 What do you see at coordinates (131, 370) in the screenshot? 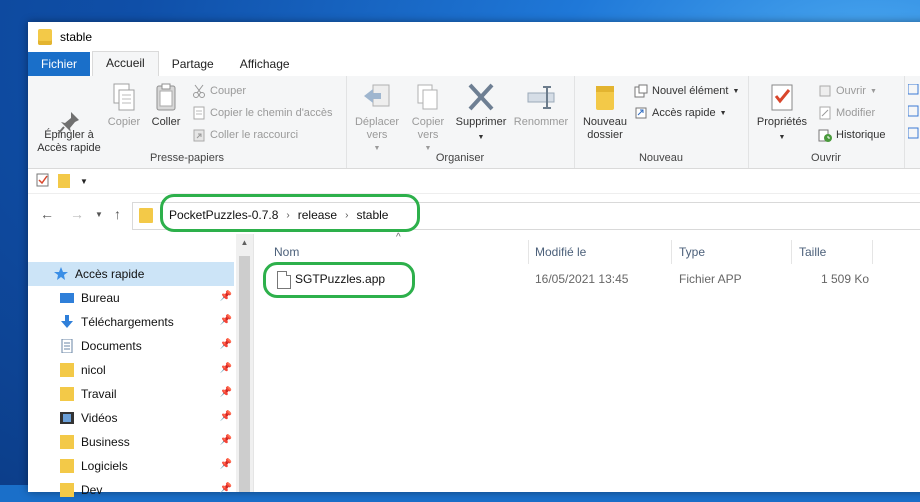
I see `sidebar-item-nicol: nicol 📌` at bounding box center [131, 370].